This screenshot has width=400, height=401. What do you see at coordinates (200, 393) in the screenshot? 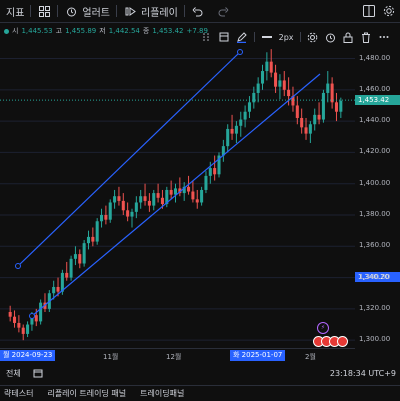
I see `bottom-panel-tabs: 략테스터 리플레이 트레이딩 패널 트레이딩패널` at bounding box center [200, 393].